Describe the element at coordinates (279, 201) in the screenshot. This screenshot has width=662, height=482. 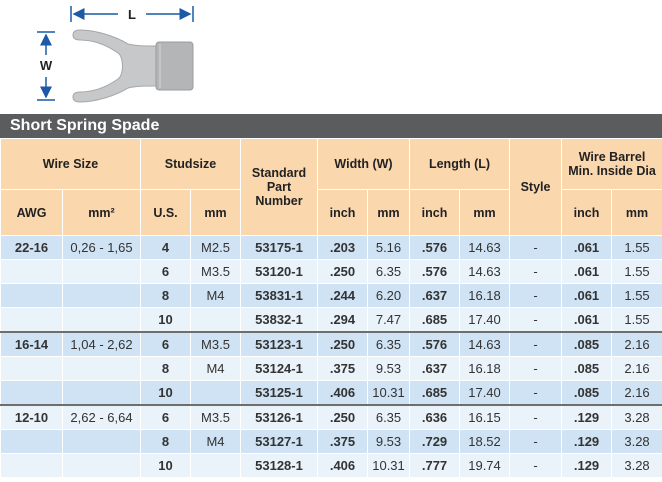
I see `header-part-line3: Number` at that location.